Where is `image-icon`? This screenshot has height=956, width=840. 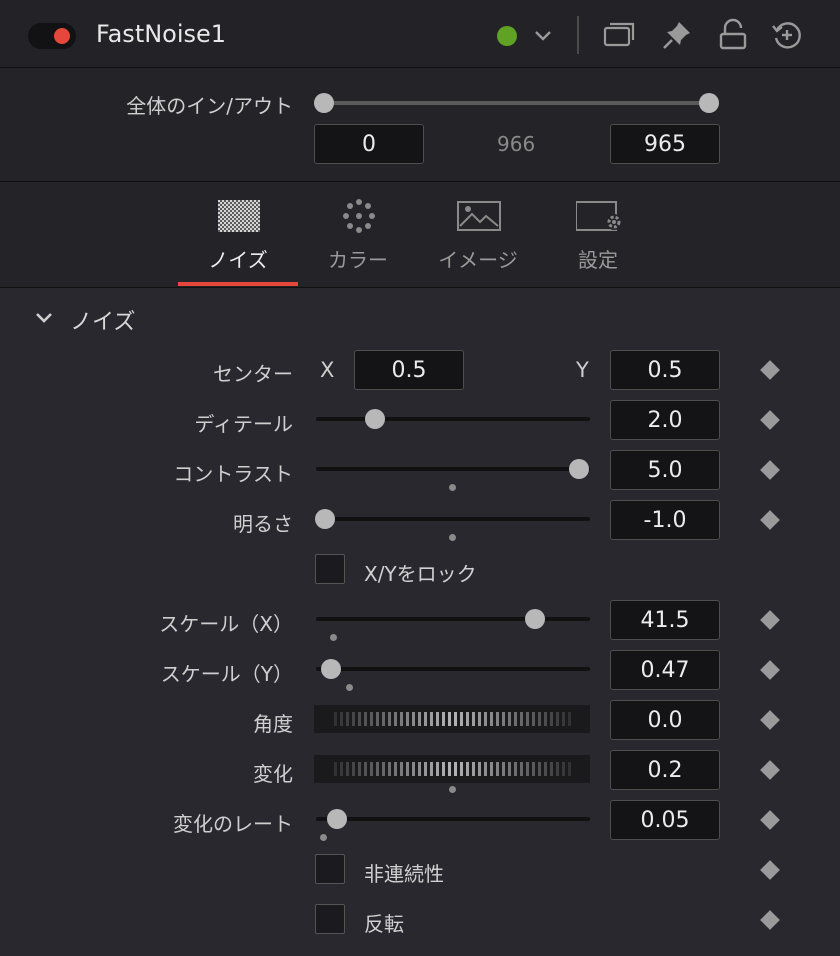
image-icon is located at coordinates (479, 216).